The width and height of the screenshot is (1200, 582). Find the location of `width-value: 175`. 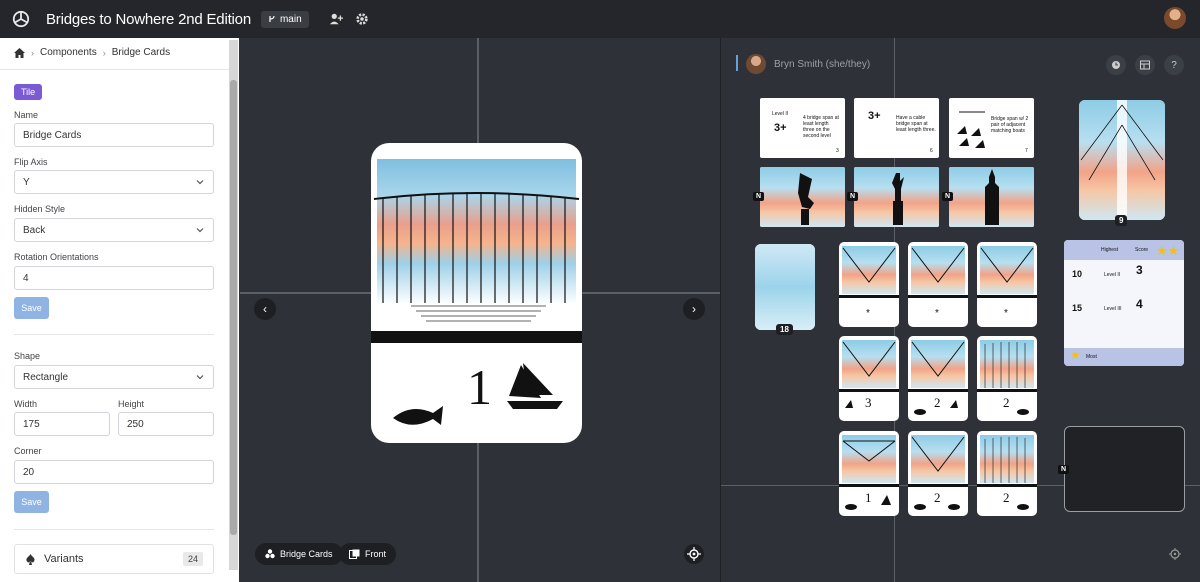

width-value: 175 is located at coordinates (31, 424).